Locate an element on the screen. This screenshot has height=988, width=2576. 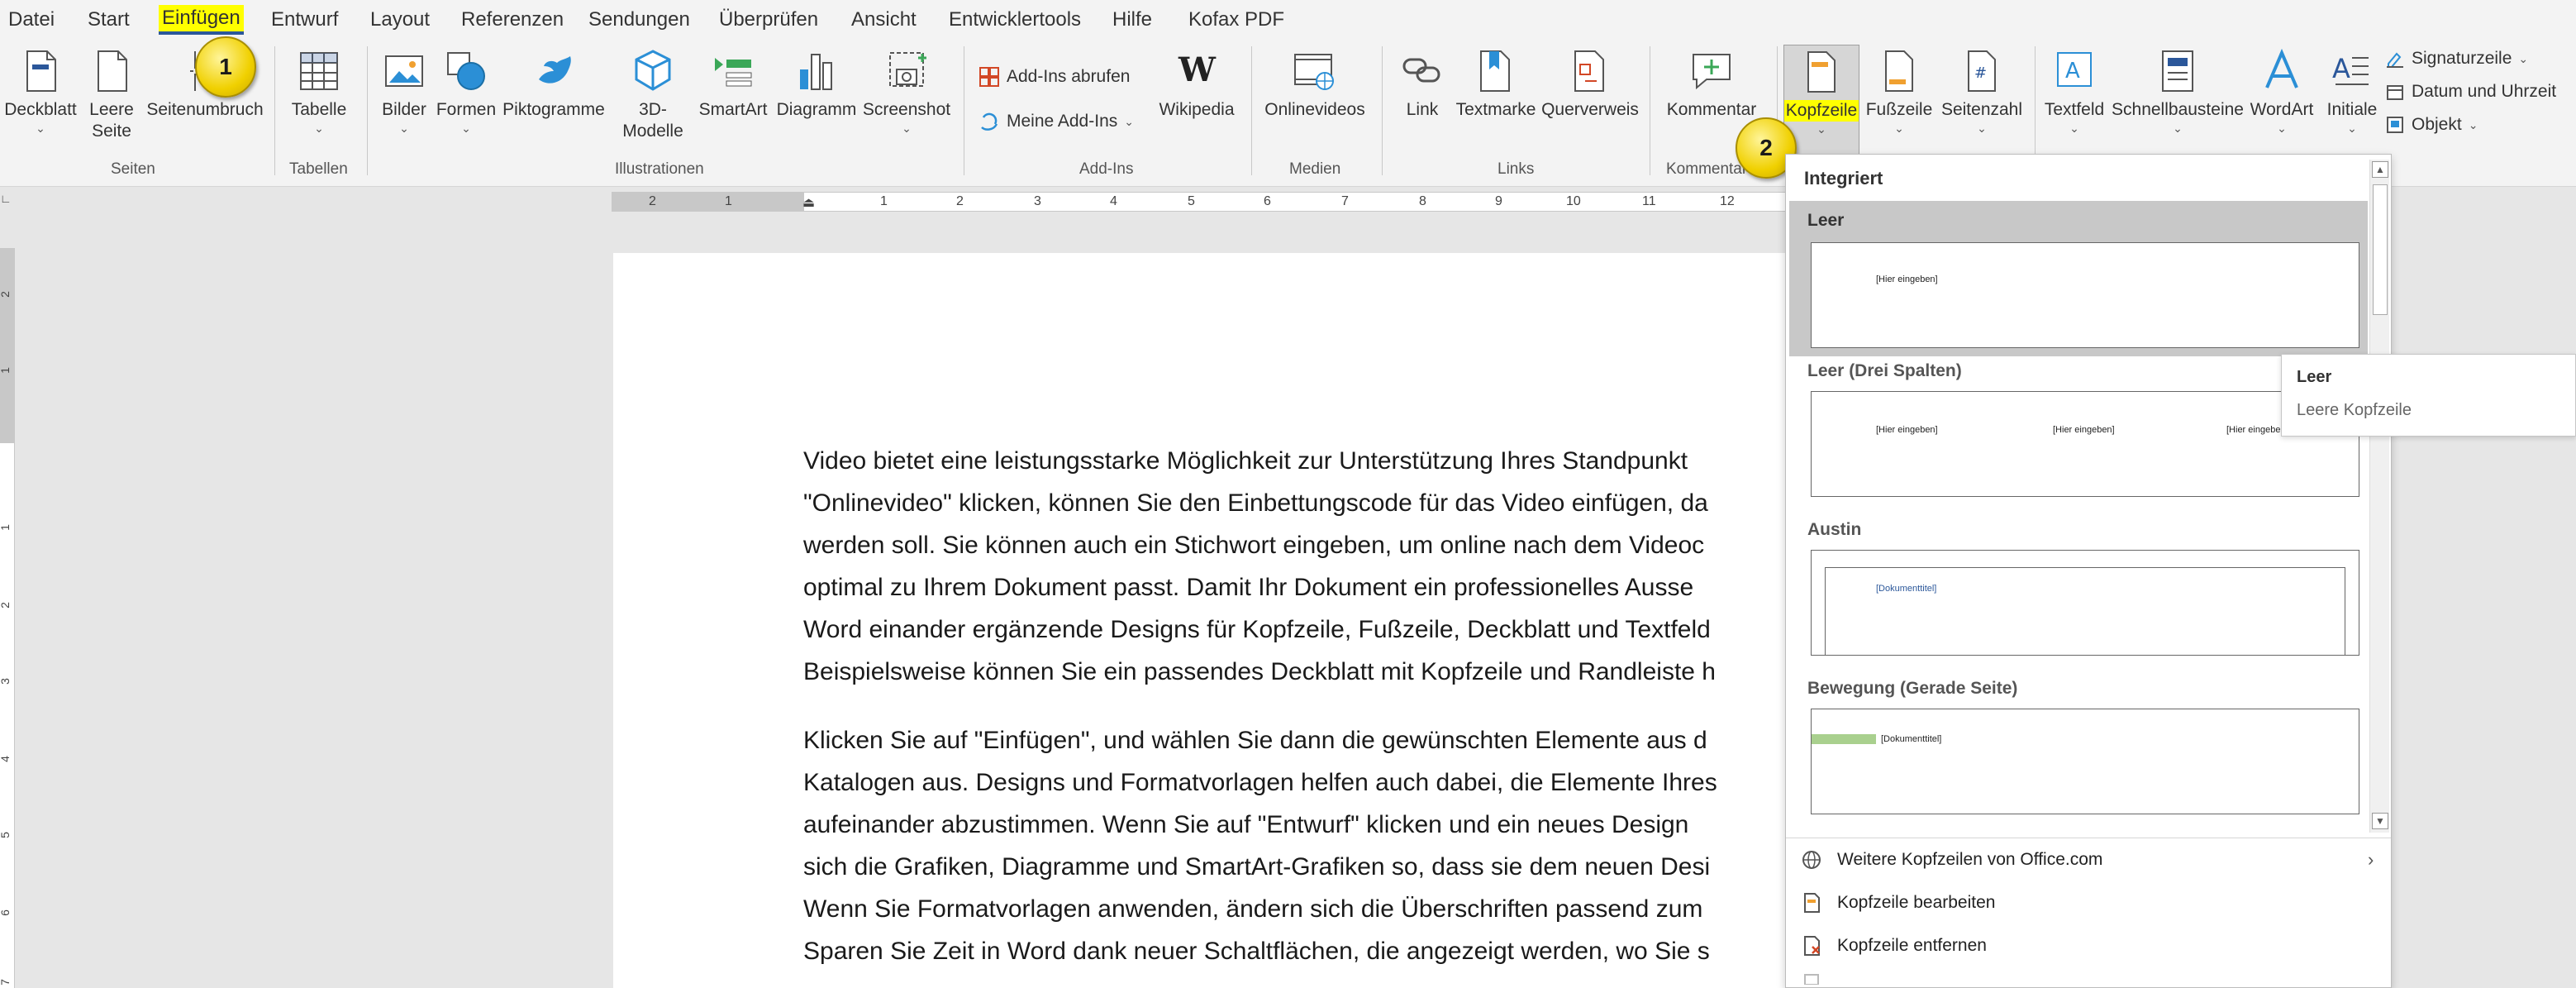
remove-header-icon is located at coordinates (1812, 946).